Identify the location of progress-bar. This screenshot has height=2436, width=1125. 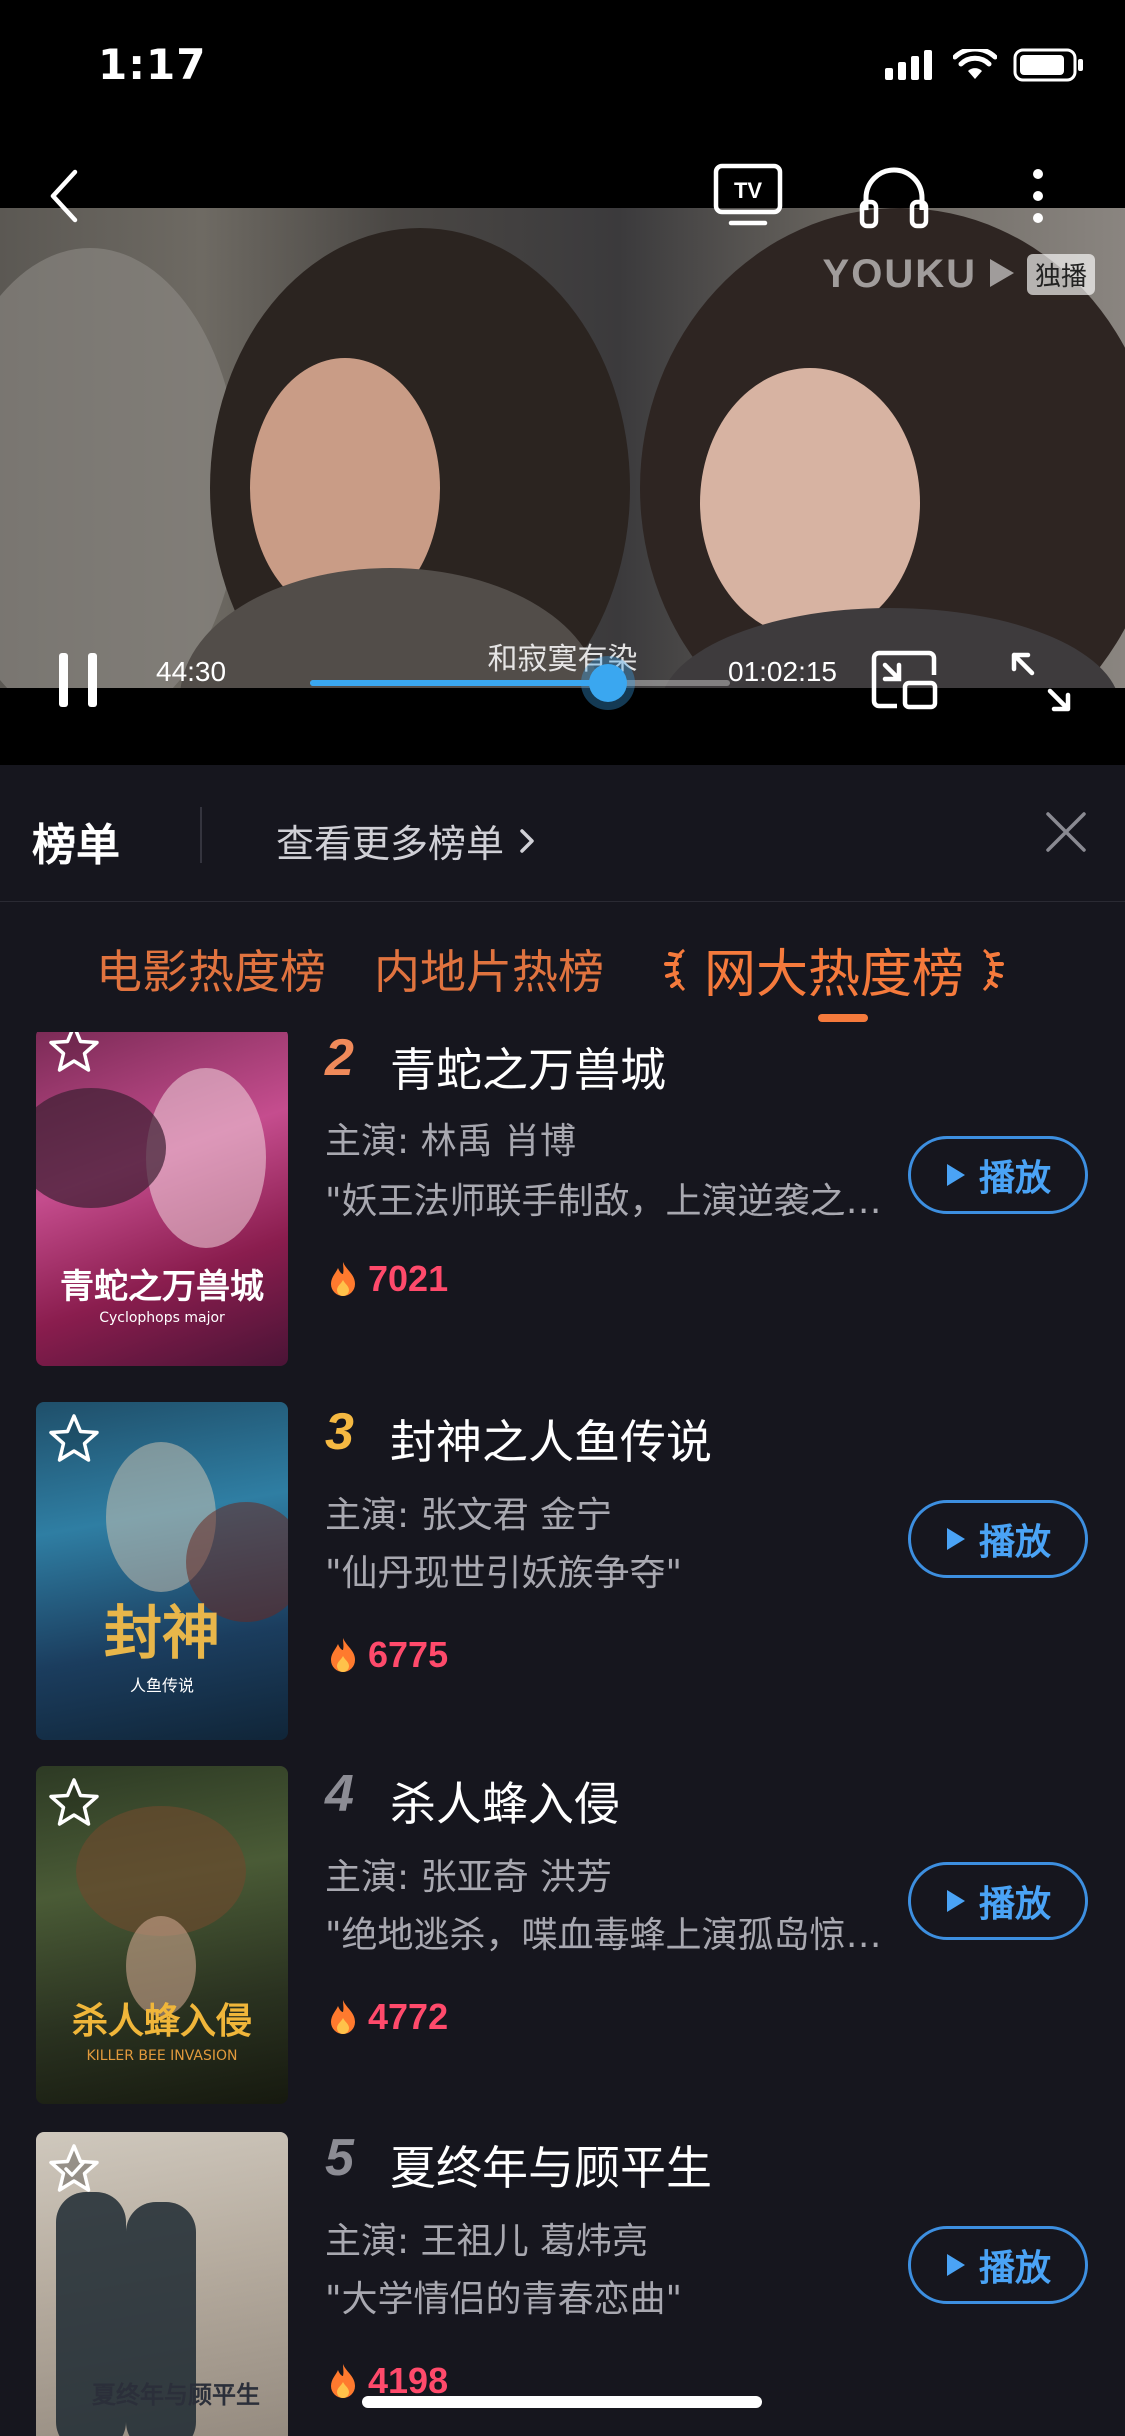
(520, 683).